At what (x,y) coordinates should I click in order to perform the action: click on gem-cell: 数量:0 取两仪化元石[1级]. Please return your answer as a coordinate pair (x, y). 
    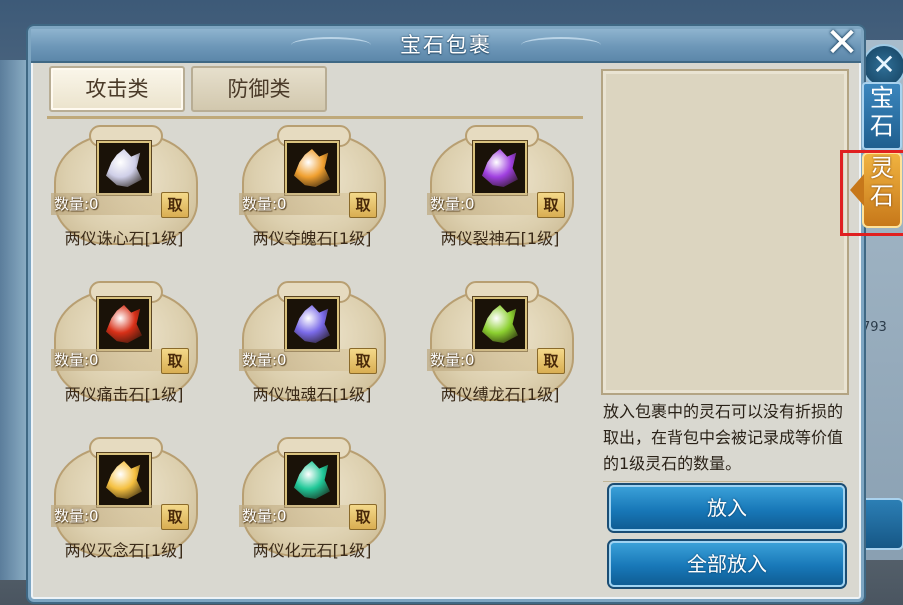
    Looking at the image, I should click on (312, 512).